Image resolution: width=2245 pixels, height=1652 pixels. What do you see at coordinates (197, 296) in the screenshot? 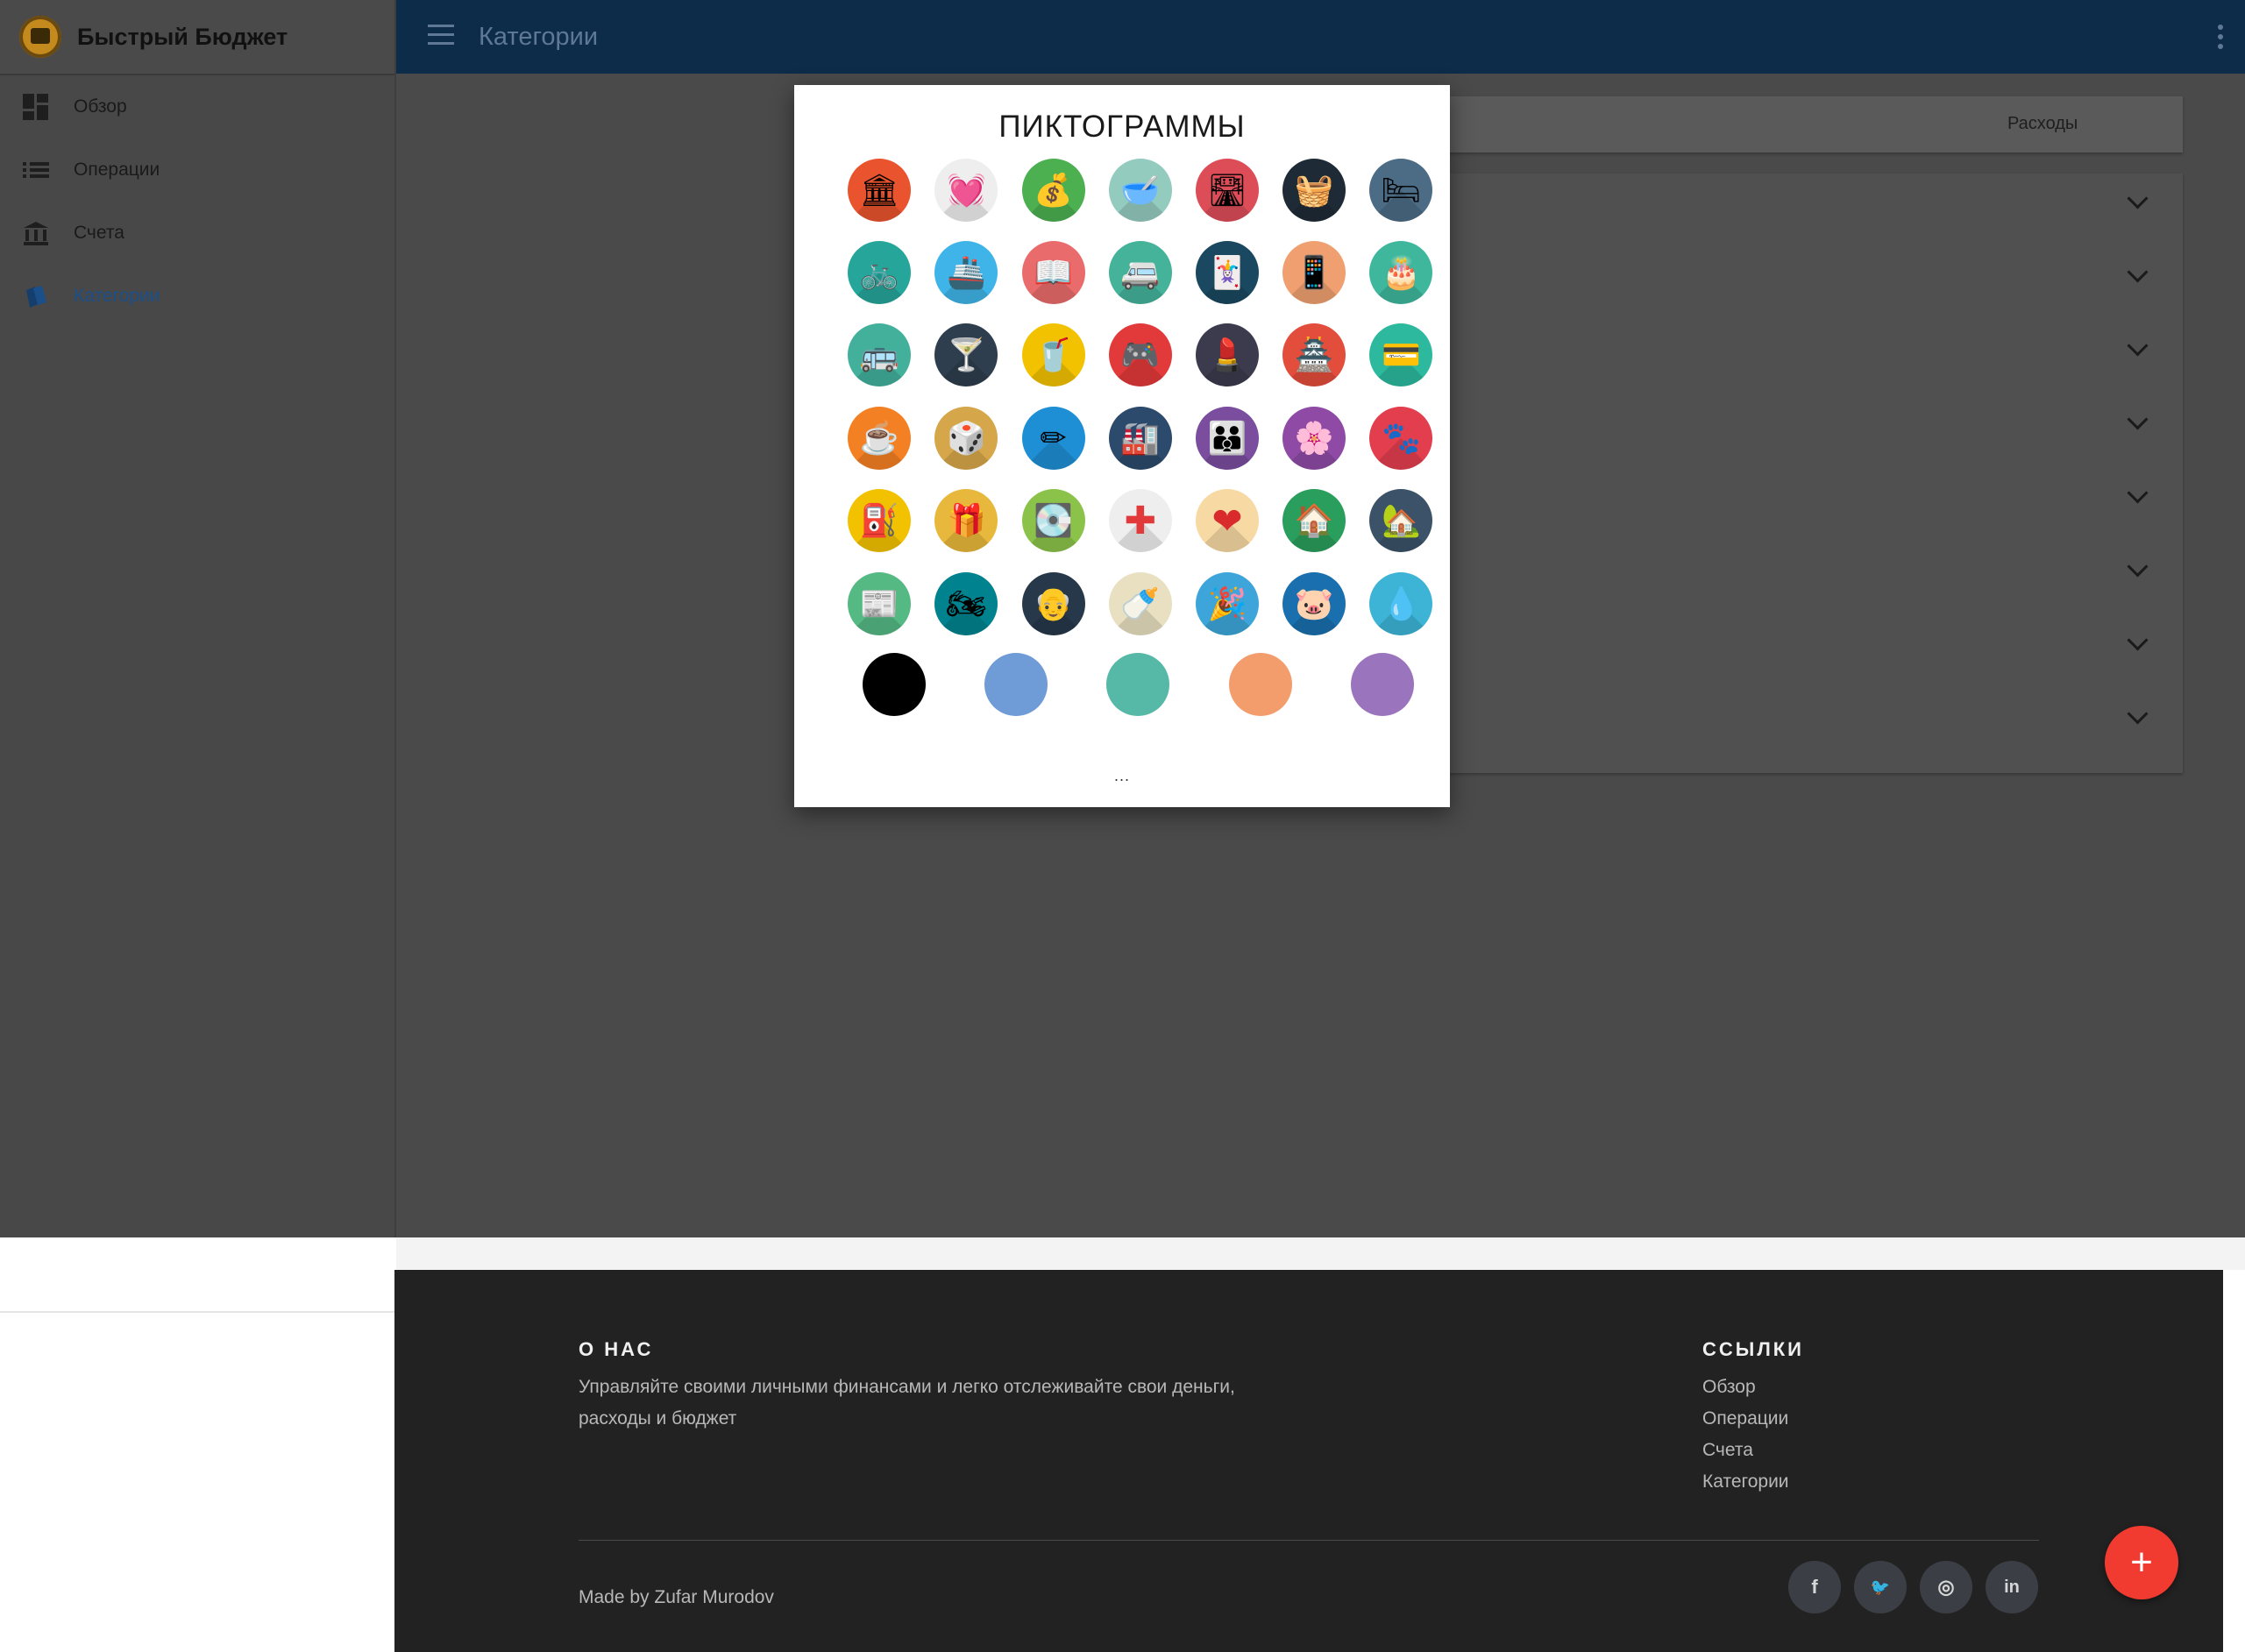
I see `sidebar-item-categories: Категории` at bounding box center [197, 296].